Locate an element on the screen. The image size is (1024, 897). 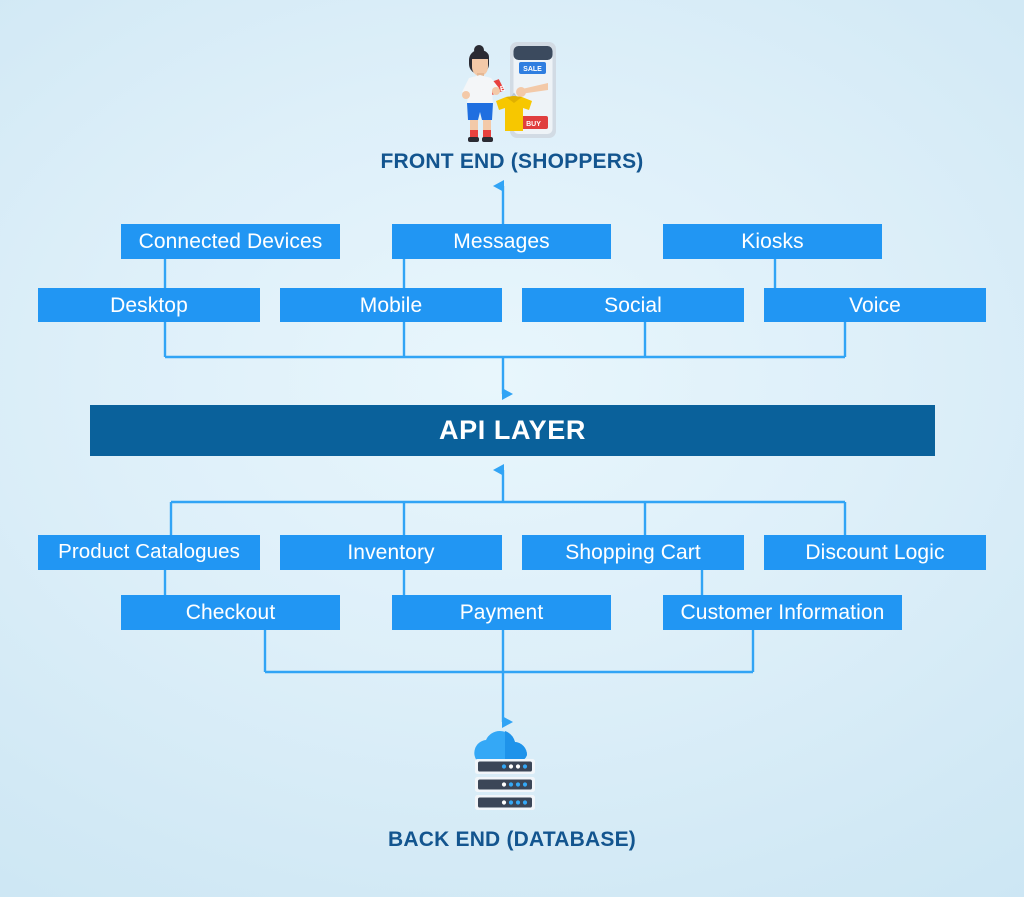
svg-text: BUY is located at coordinates (533, 124).